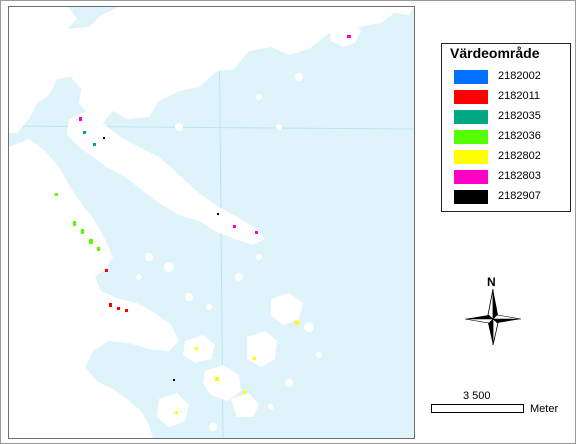 This screenshot has width=576, height=444. What do you see at coordinates (544, 409) in the screenshot?
I see `scale-bar-unit: Meter` at bounding box center [544, 409].